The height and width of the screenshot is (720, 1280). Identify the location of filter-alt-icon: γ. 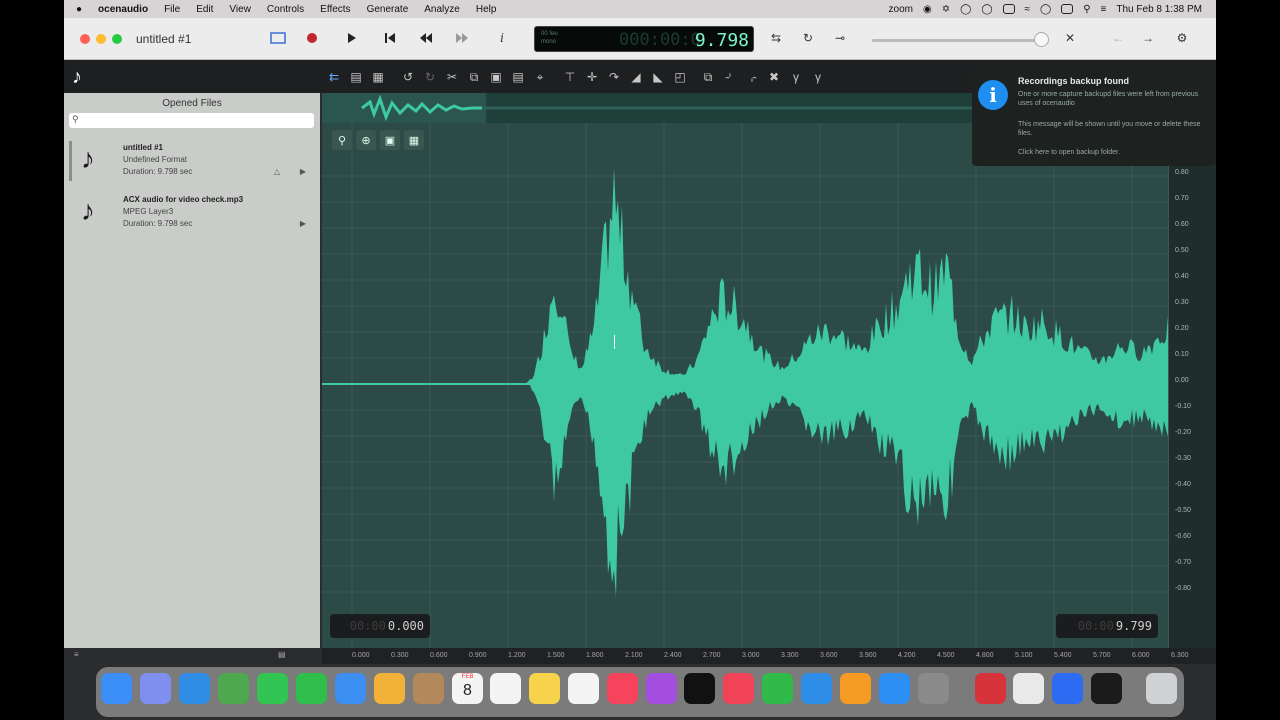
(818, 77).